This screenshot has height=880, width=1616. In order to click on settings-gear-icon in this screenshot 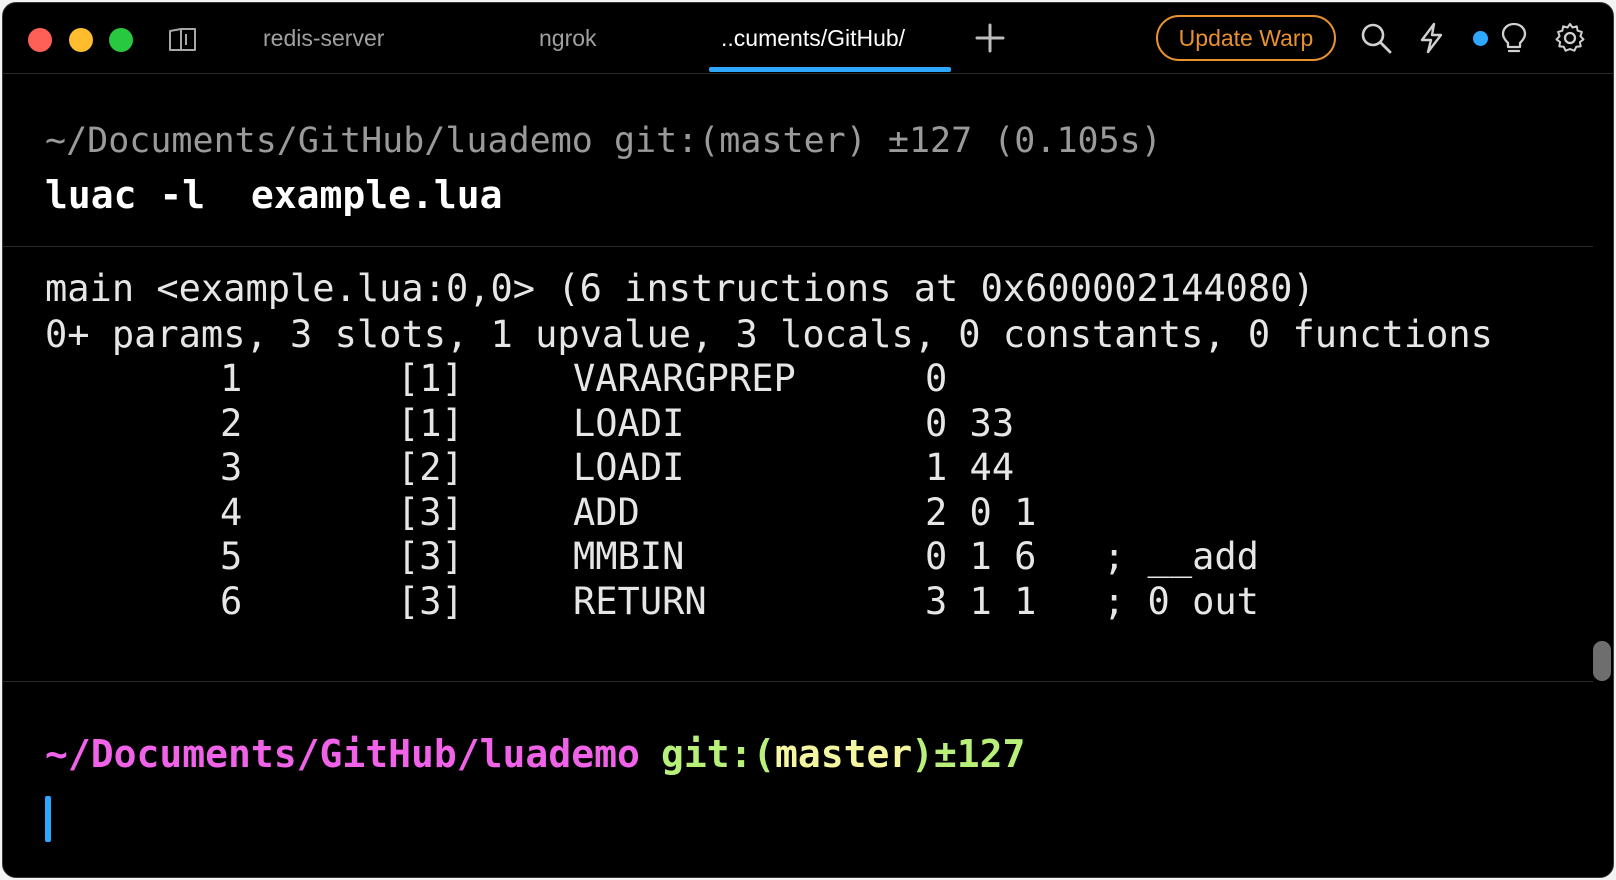, I will do `click(1570, 38)`.